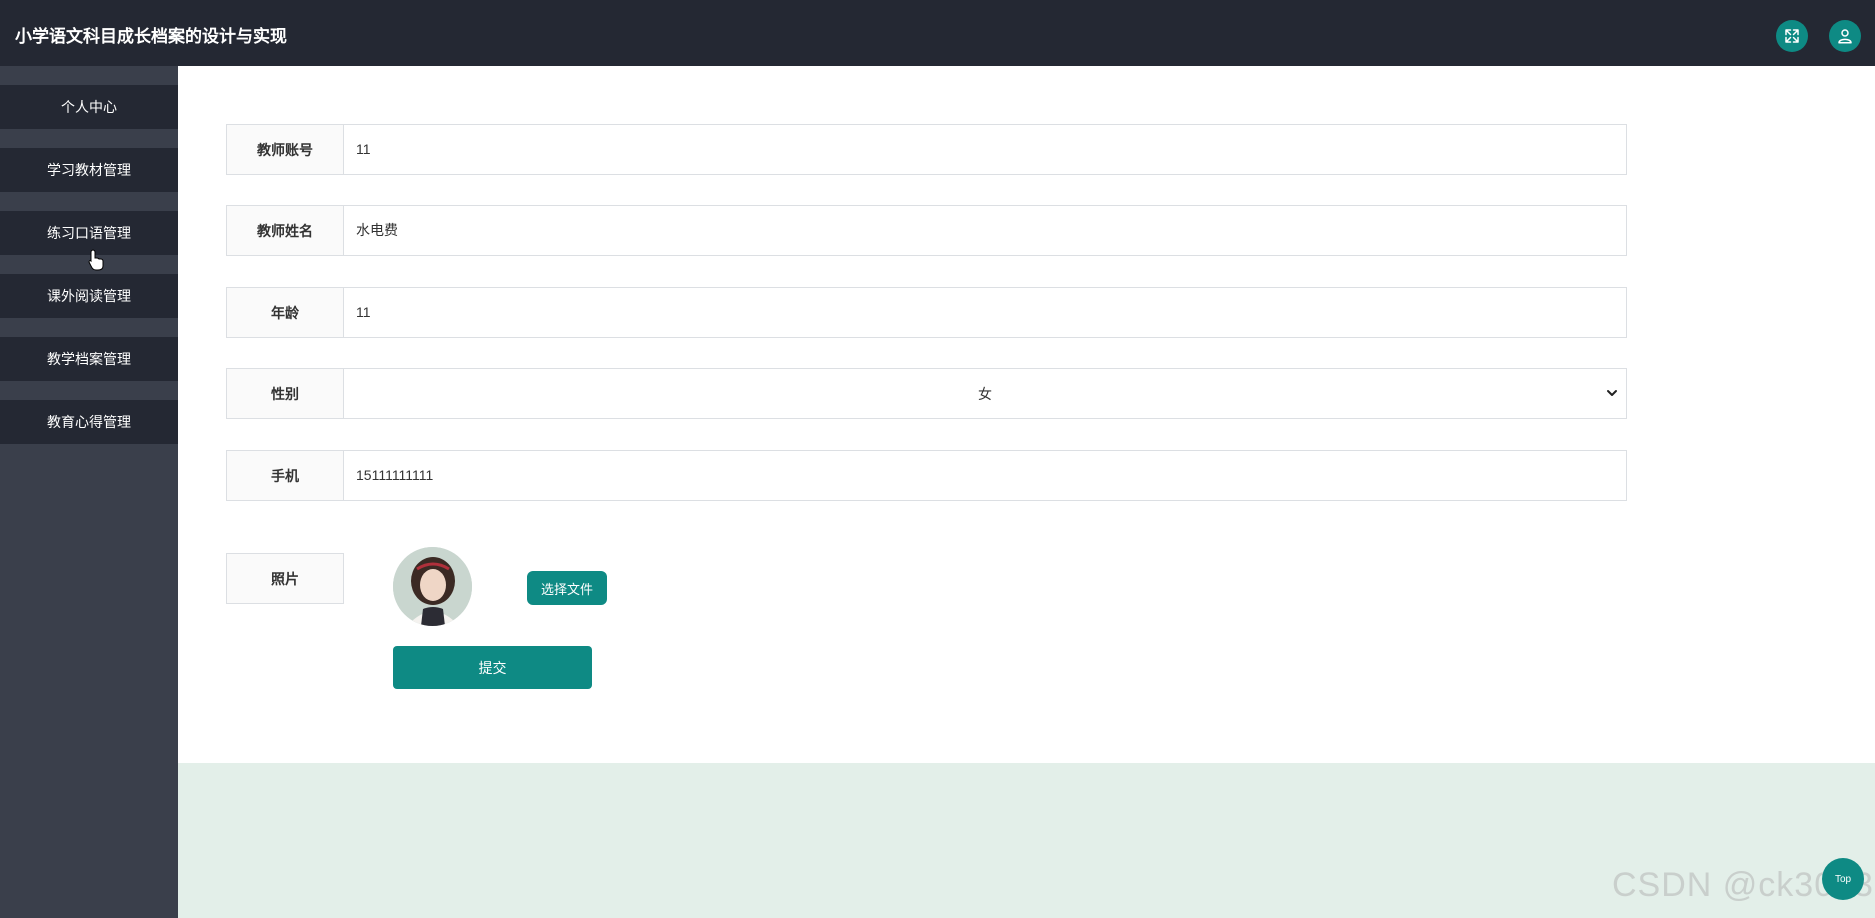 This screenshot has height=918, width=1875. What do you see at coordinates (492, 667) in the screenshot?
I see `submit-button: 提交` at bounding box center [492, 667].